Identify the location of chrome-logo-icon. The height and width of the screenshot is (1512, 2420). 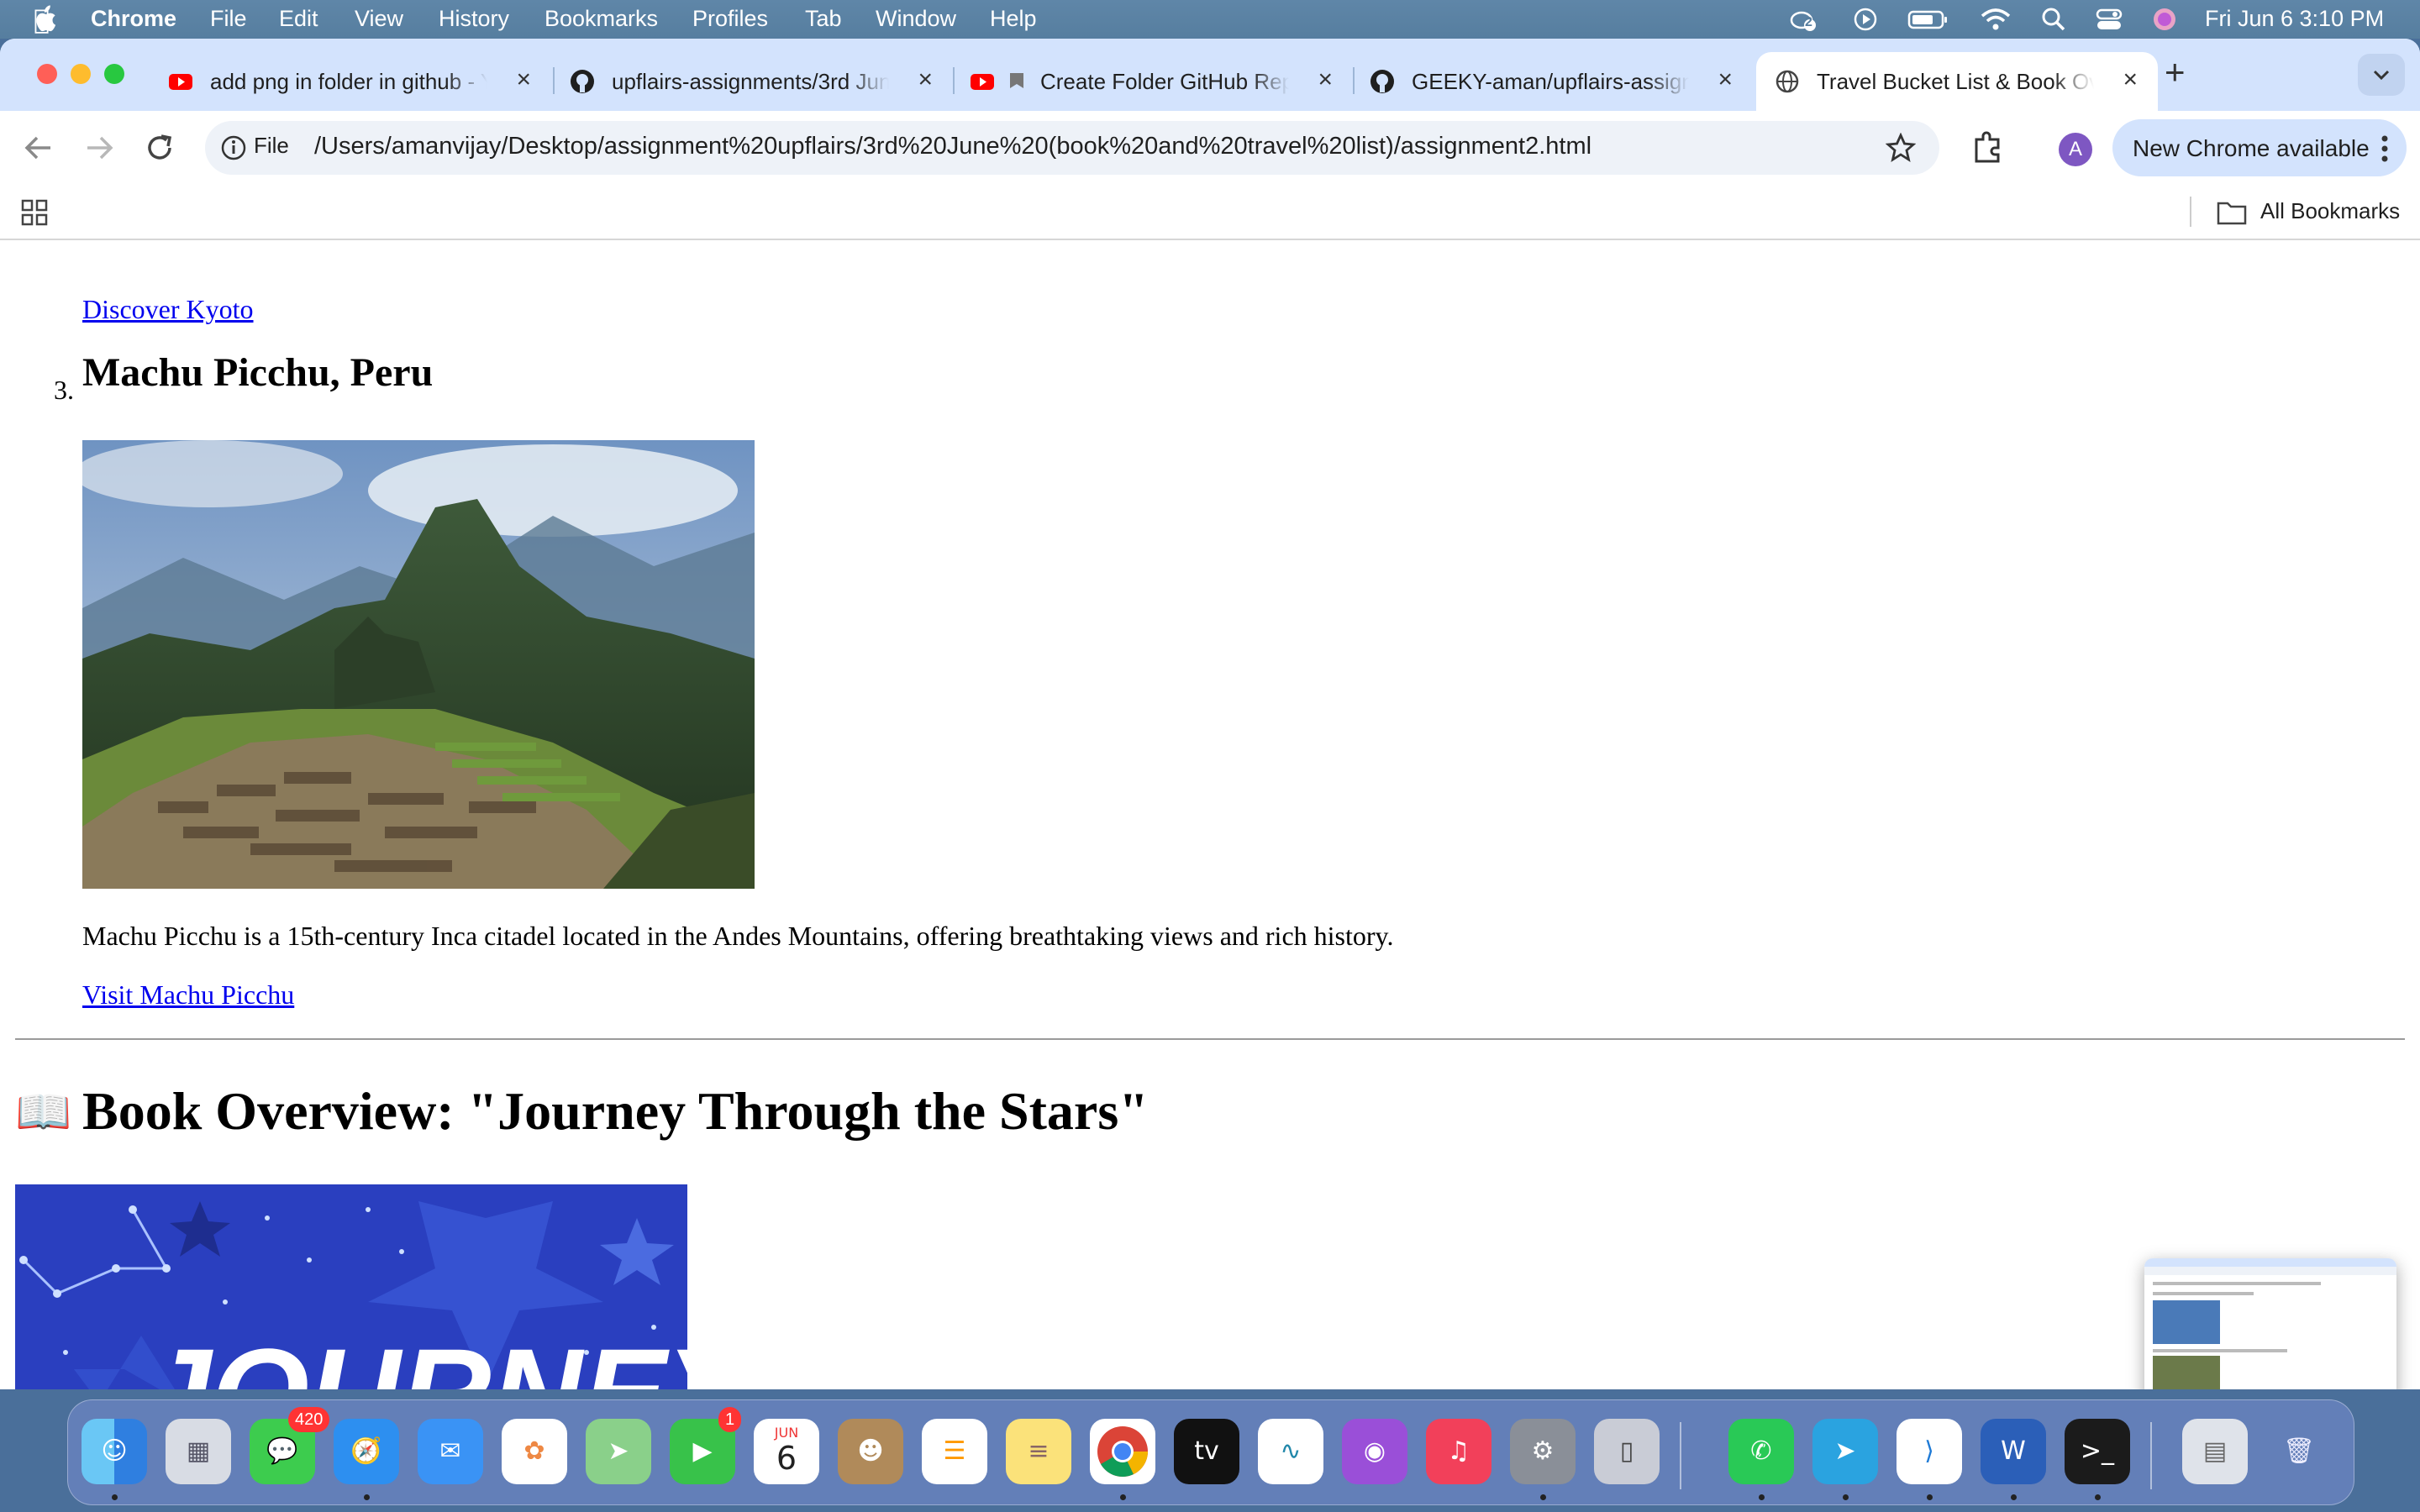
(1122, 1451).